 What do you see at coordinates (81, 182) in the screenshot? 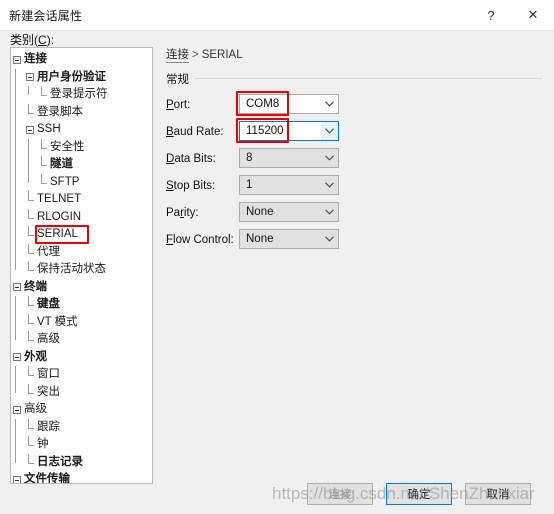
I see `tree-item-7: SFTP` at bounding box center [81, 182].